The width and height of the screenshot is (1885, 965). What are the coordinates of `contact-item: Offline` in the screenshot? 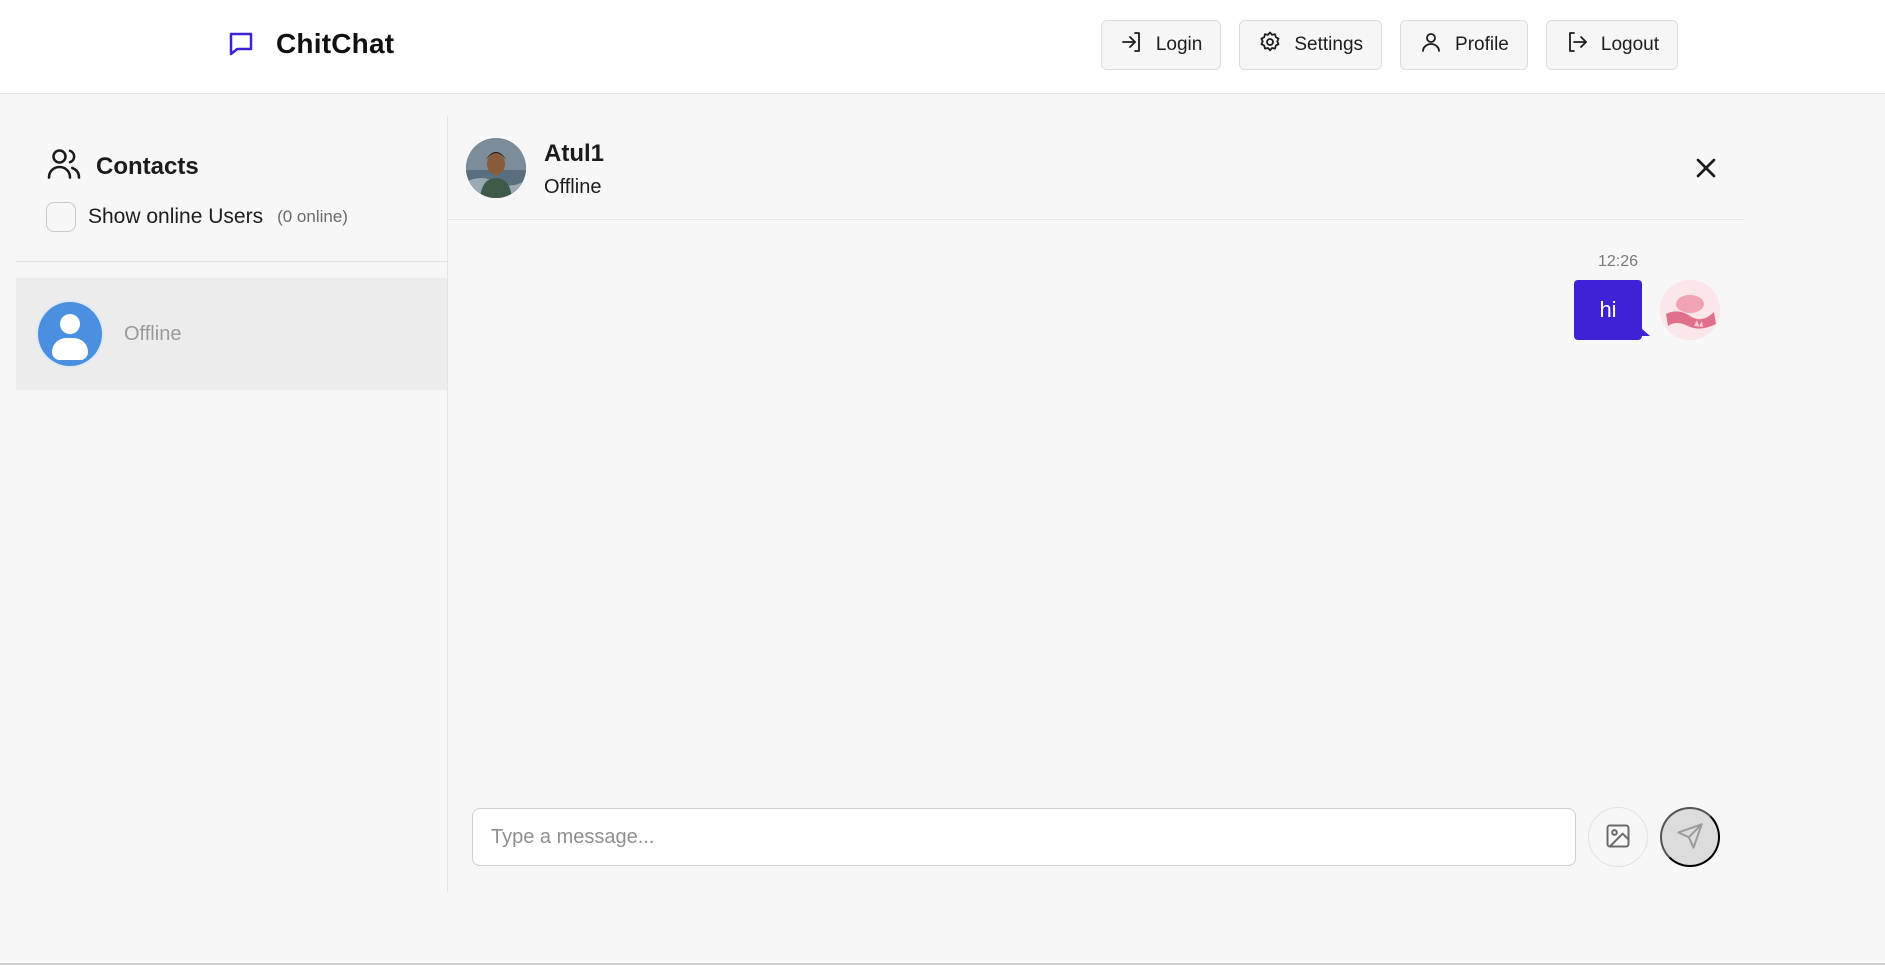 It's located at (231, 334).